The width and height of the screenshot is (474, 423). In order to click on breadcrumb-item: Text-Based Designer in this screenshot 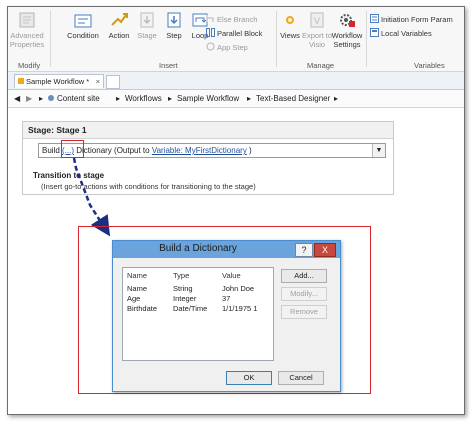, I will do `click(293, 98)`.